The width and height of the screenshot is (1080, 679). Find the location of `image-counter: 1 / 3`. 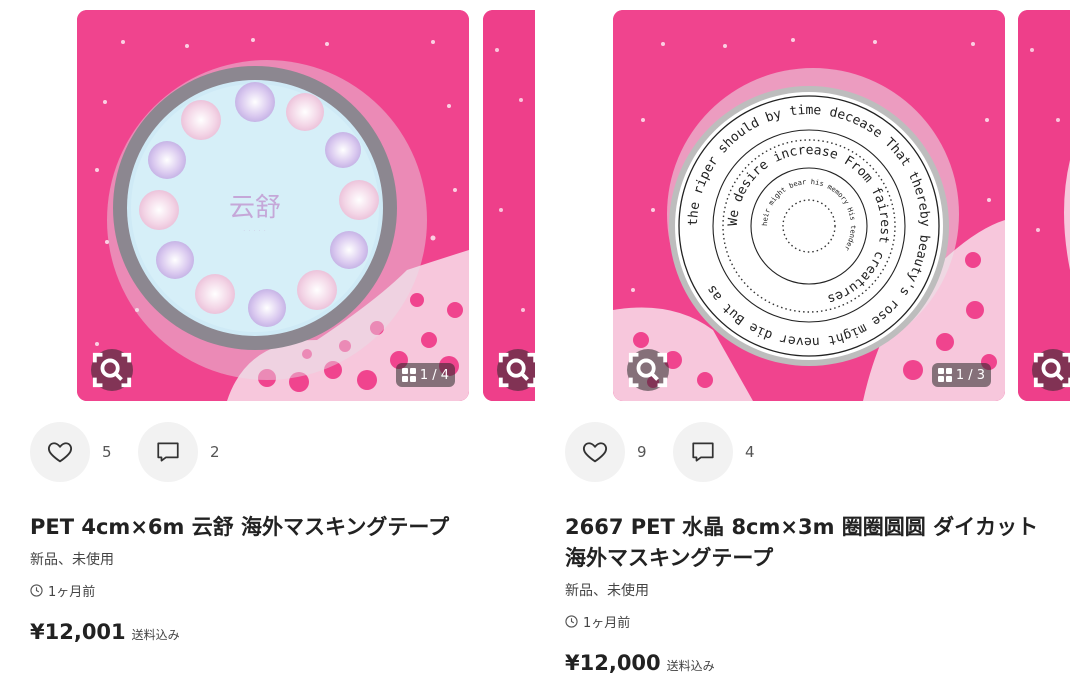

image-counter: 1 / 3 is located at coordinates (970, 375).